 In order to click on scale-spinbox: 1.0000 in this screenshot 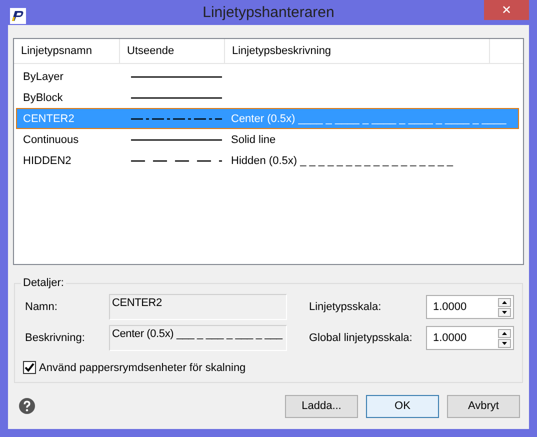, I will do `click(470, 307)`.